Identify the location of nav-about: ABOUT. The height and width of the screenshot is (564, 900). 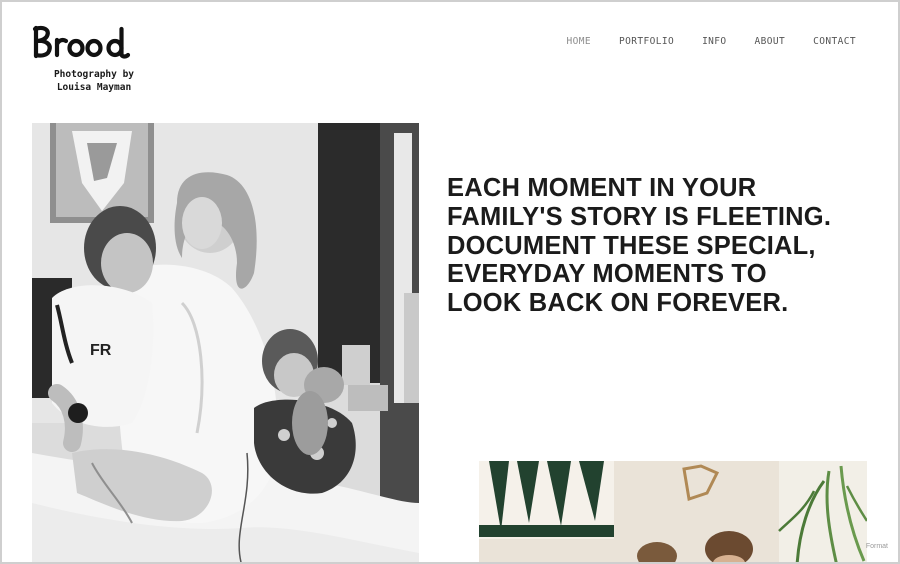
(770, 41).